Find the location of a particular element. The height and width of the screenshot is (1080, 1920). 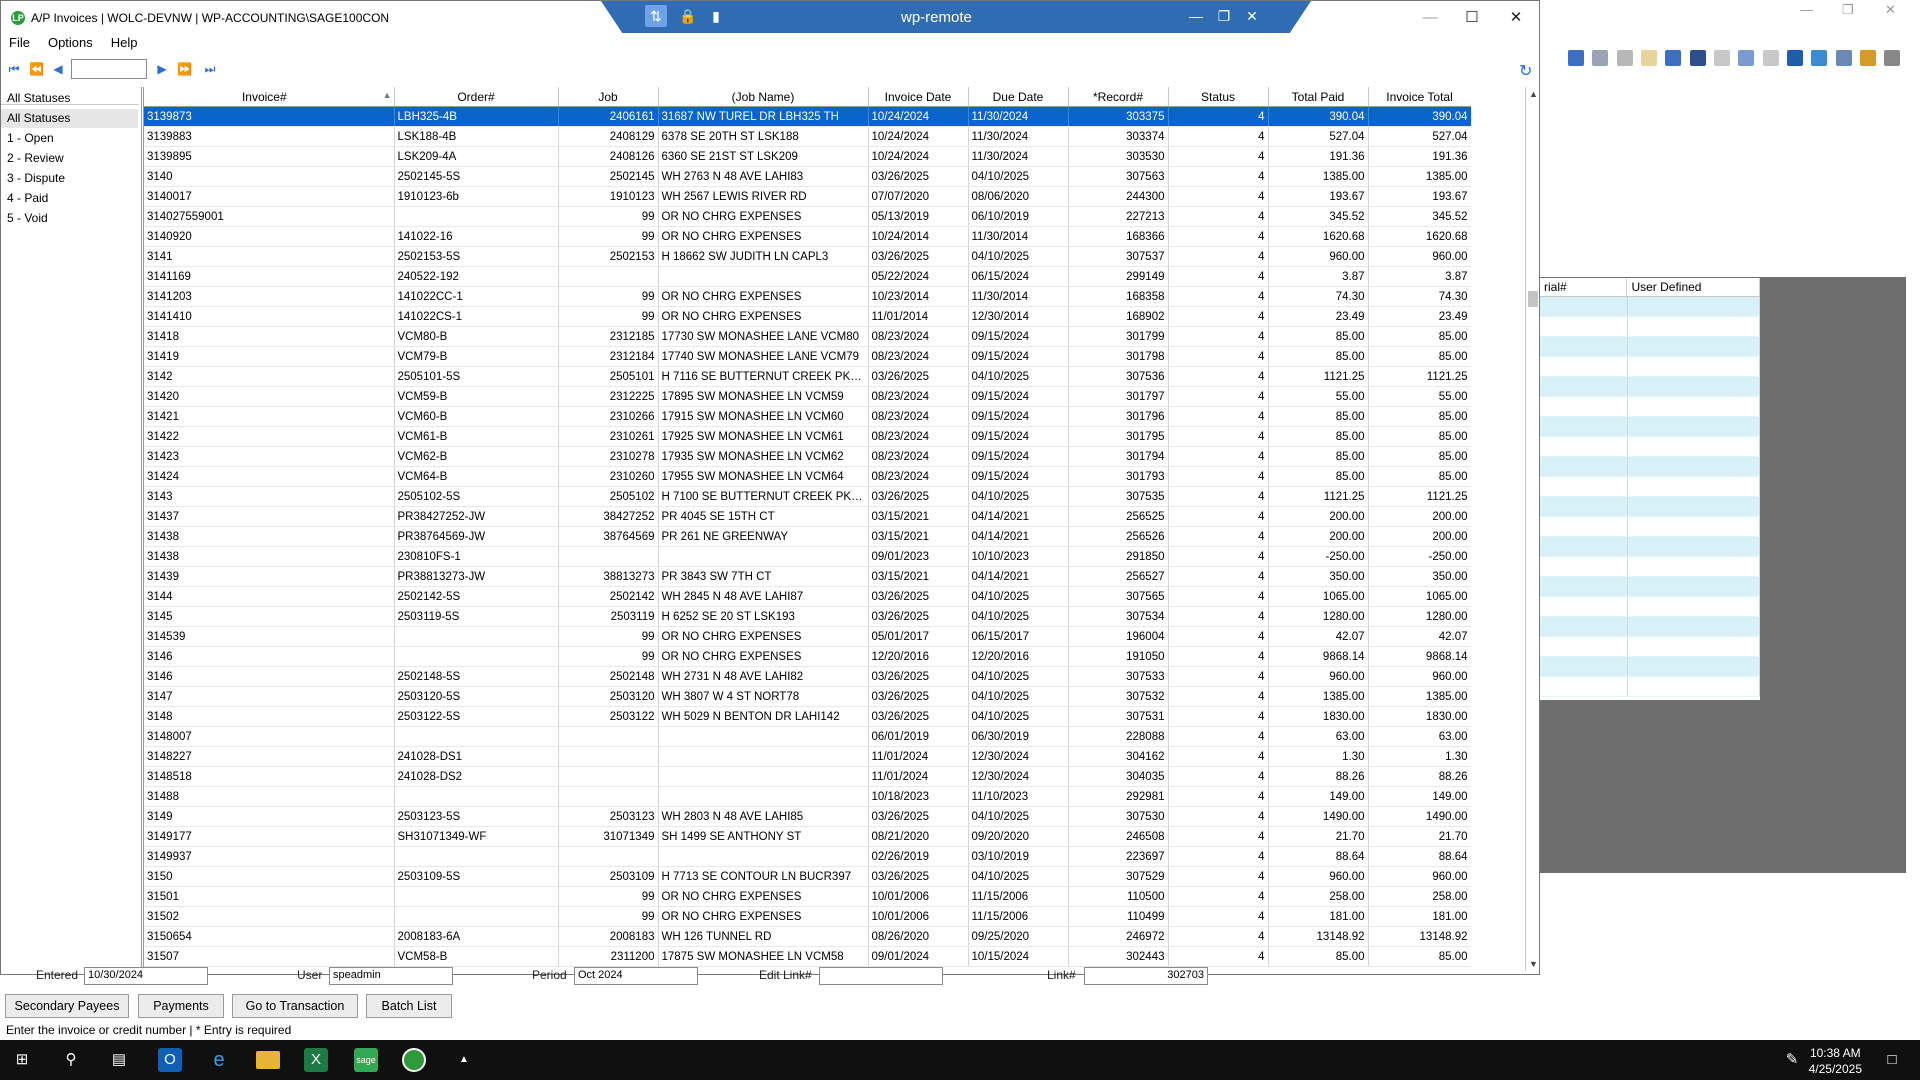

table-cell: VCM61-B is located at coordinates (476, 436).